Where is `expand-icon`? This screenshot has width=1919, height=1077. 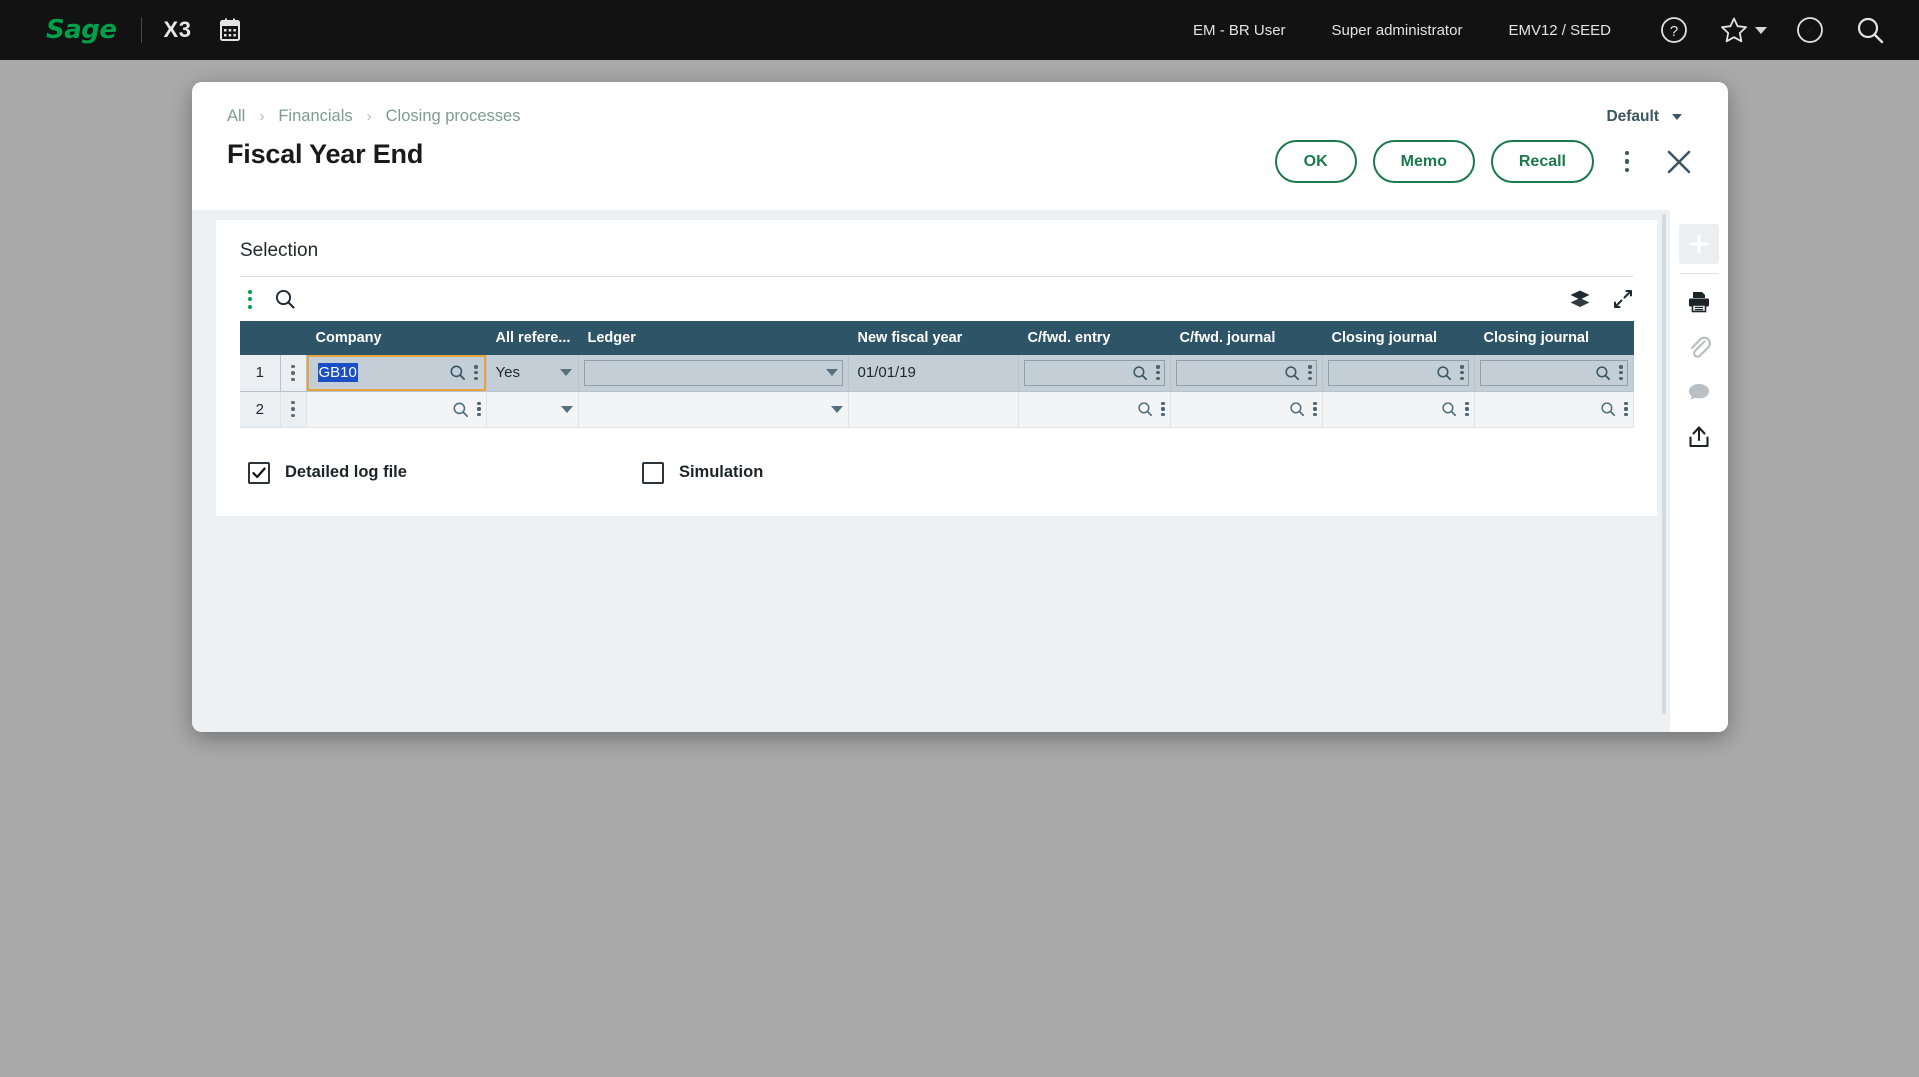 expand-icon is located at coordinates (1623, 299).